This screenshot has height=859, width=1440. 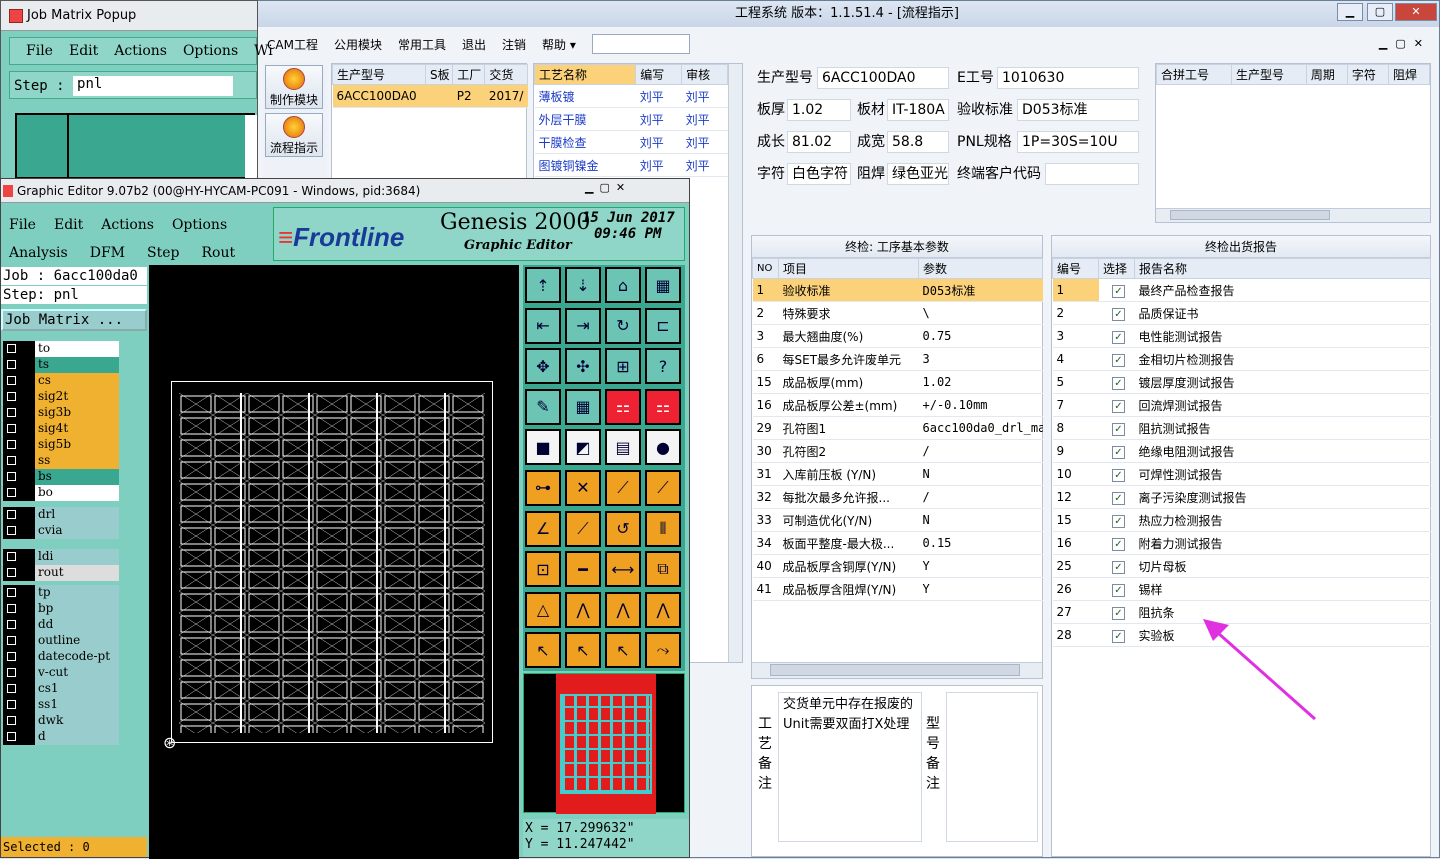 What do you see at coordinates (1241, 497) in the screenshot?
I see `table-row: 12 ✓ 离子污染度测试报告` at bounding box center [1241, 497].